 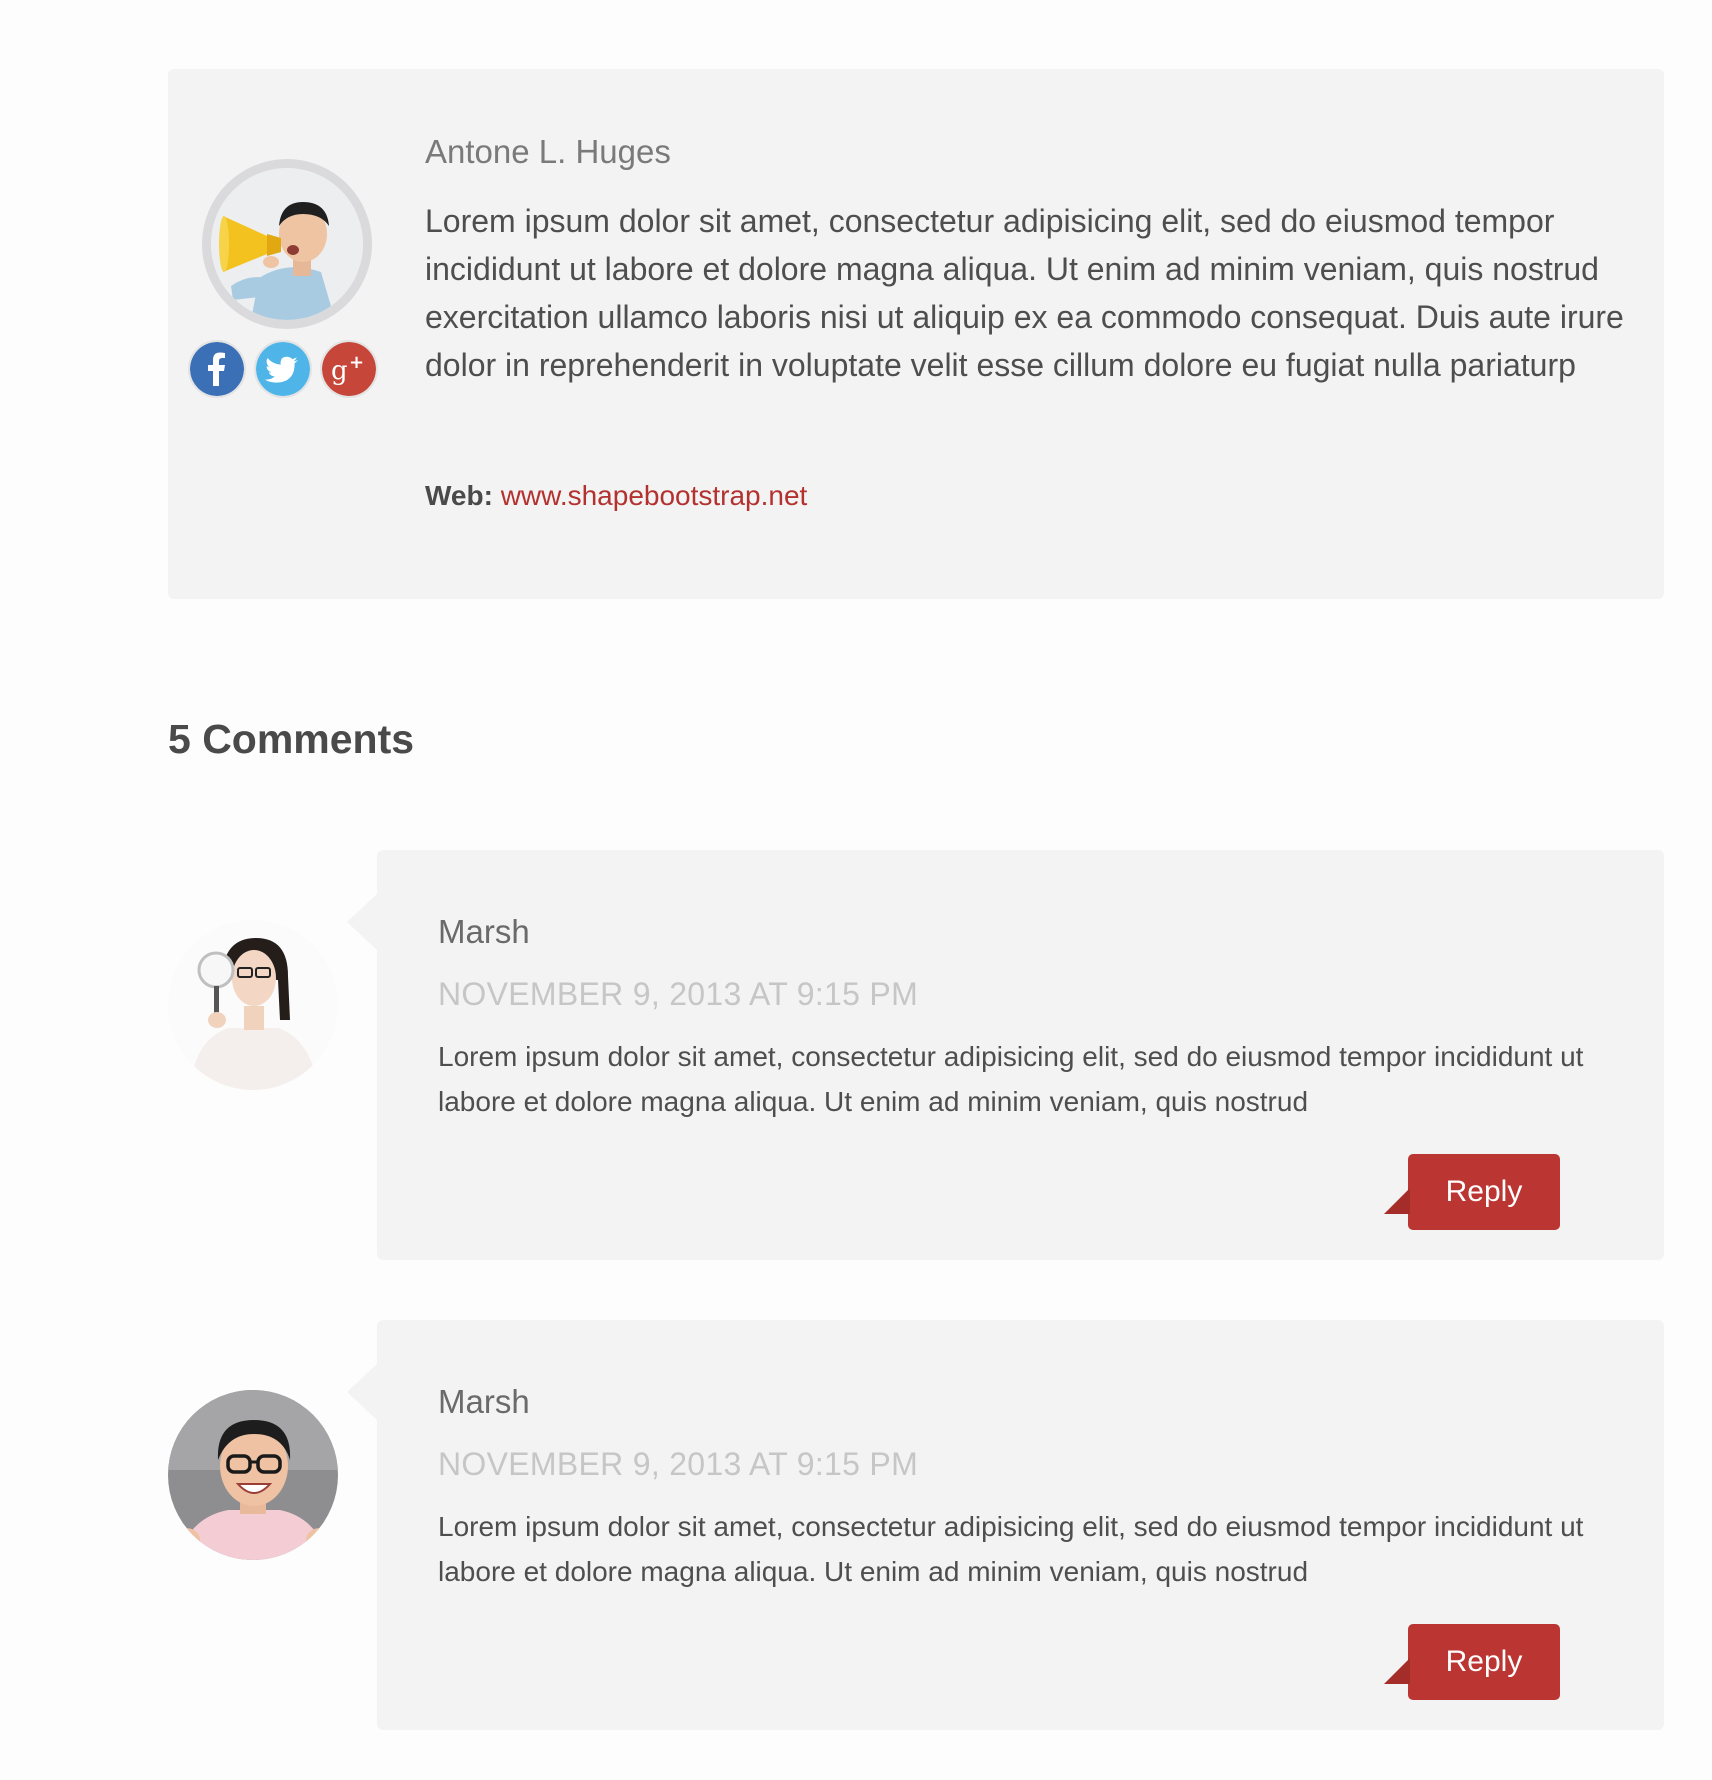 What do you see at coordinates (291, 739) in the screenshot?
I see `comments-count-heading: 5 Comments` at bounding box center [291, 739].